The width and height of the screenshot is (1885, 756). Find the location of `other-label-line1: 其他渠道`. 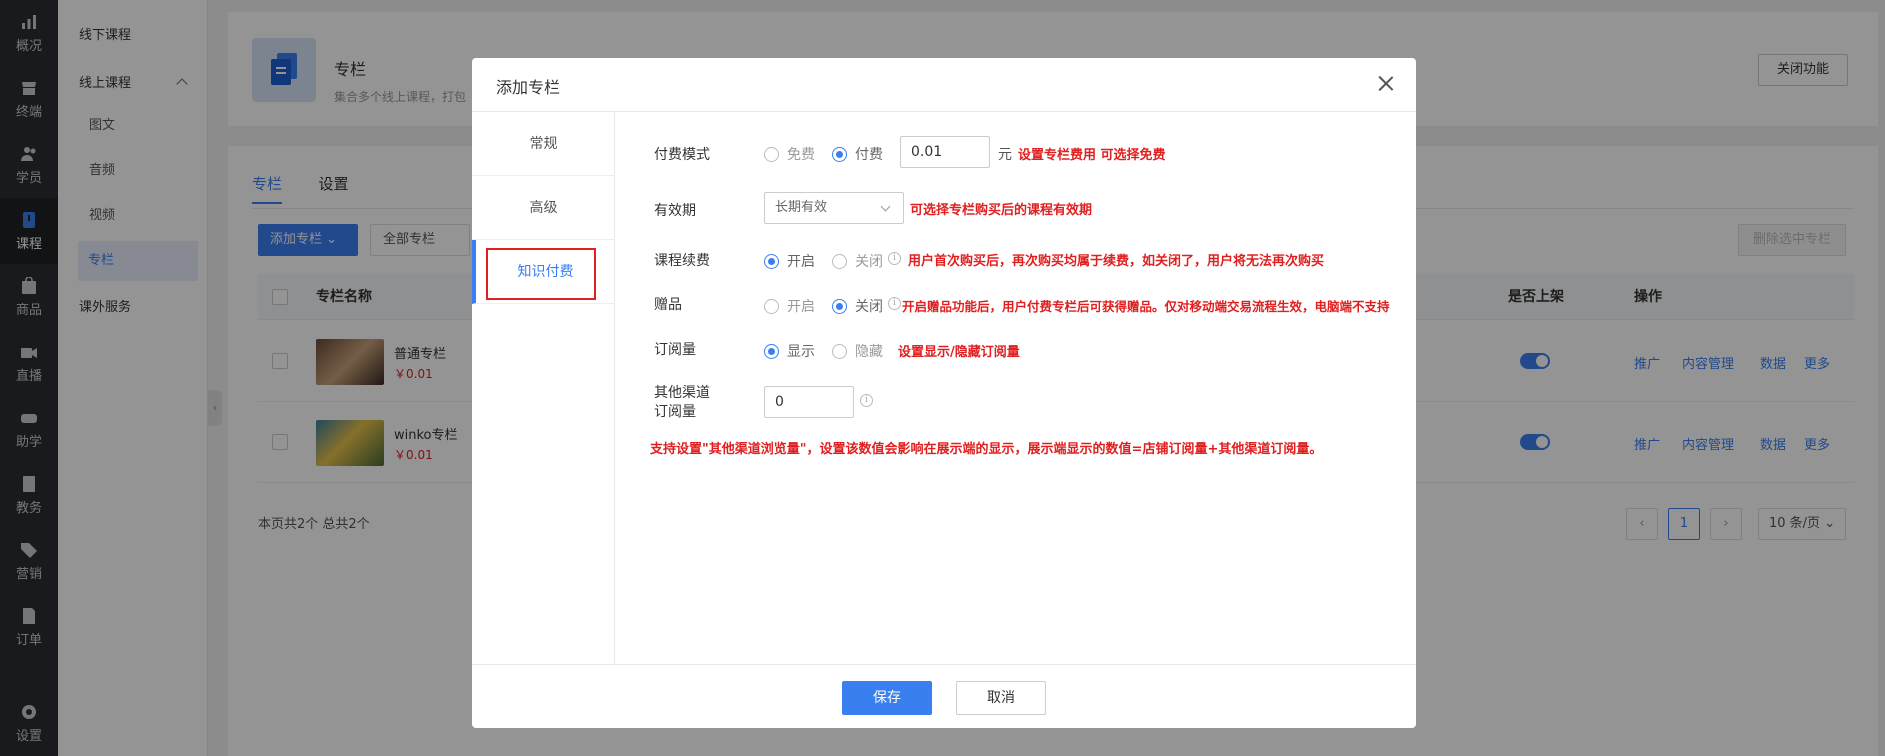

other-label-line1: 其他渠道 is located at coordinates (682, 393).